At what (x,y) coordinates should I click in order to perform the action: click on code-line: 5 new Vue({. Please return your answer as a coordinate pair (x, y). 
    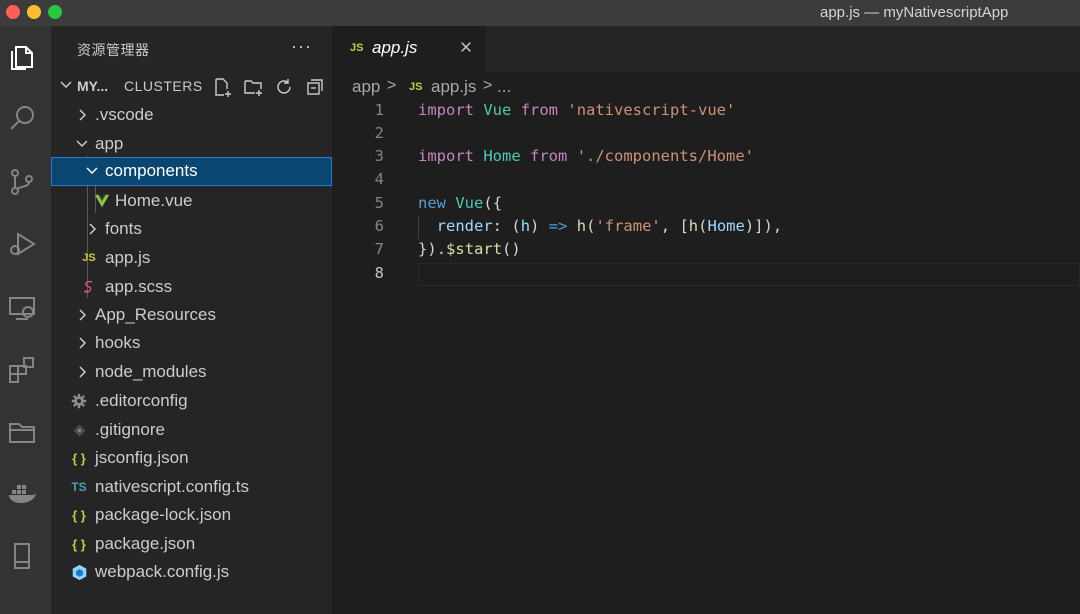
    Looking at the image, I should click on (706, 204).